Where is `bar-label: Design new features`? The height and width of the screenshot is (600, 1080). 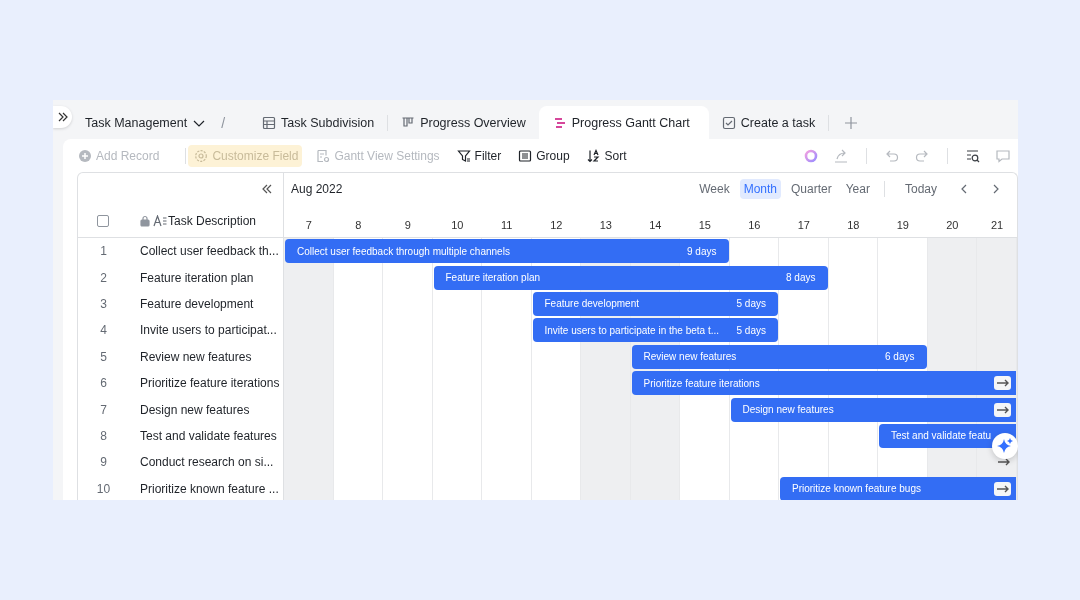 bar-label: Design new features is located at coordinates (788, 410).